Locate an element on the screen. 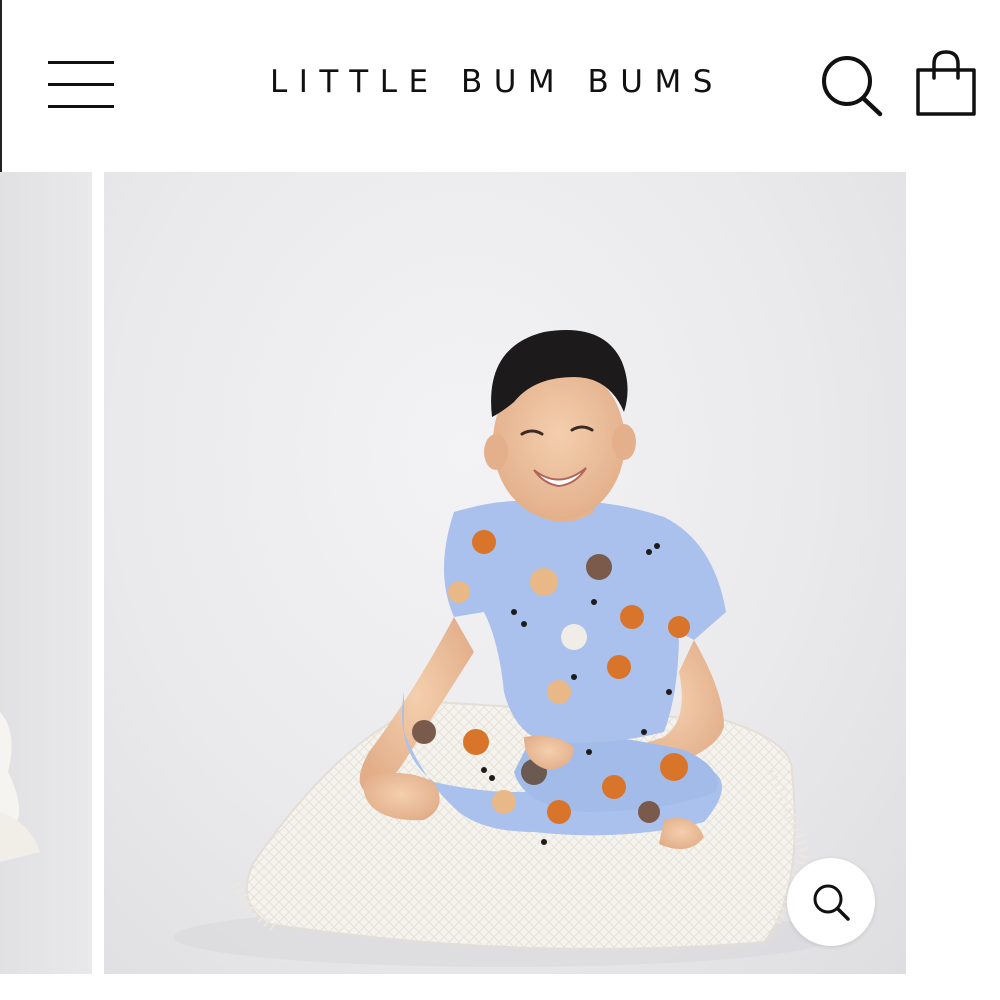 The height and width of the screenshot is (1000, 1000). zoom-search-icon is located at coordinates (831, 902).